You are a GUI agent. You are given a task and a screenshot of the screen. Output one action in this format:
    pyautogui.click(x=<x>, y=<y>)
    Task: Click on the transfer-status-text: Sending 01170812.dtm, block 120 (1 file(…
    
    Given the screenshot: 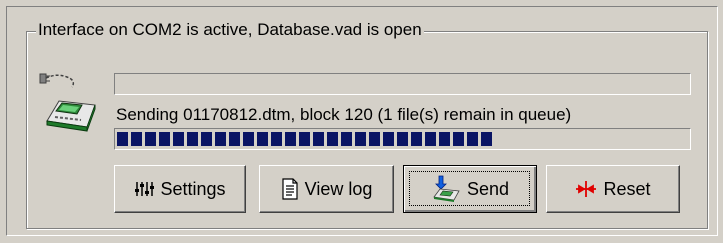 What is the action you would take?
    pyautogui.click(x=344, y=114)
    